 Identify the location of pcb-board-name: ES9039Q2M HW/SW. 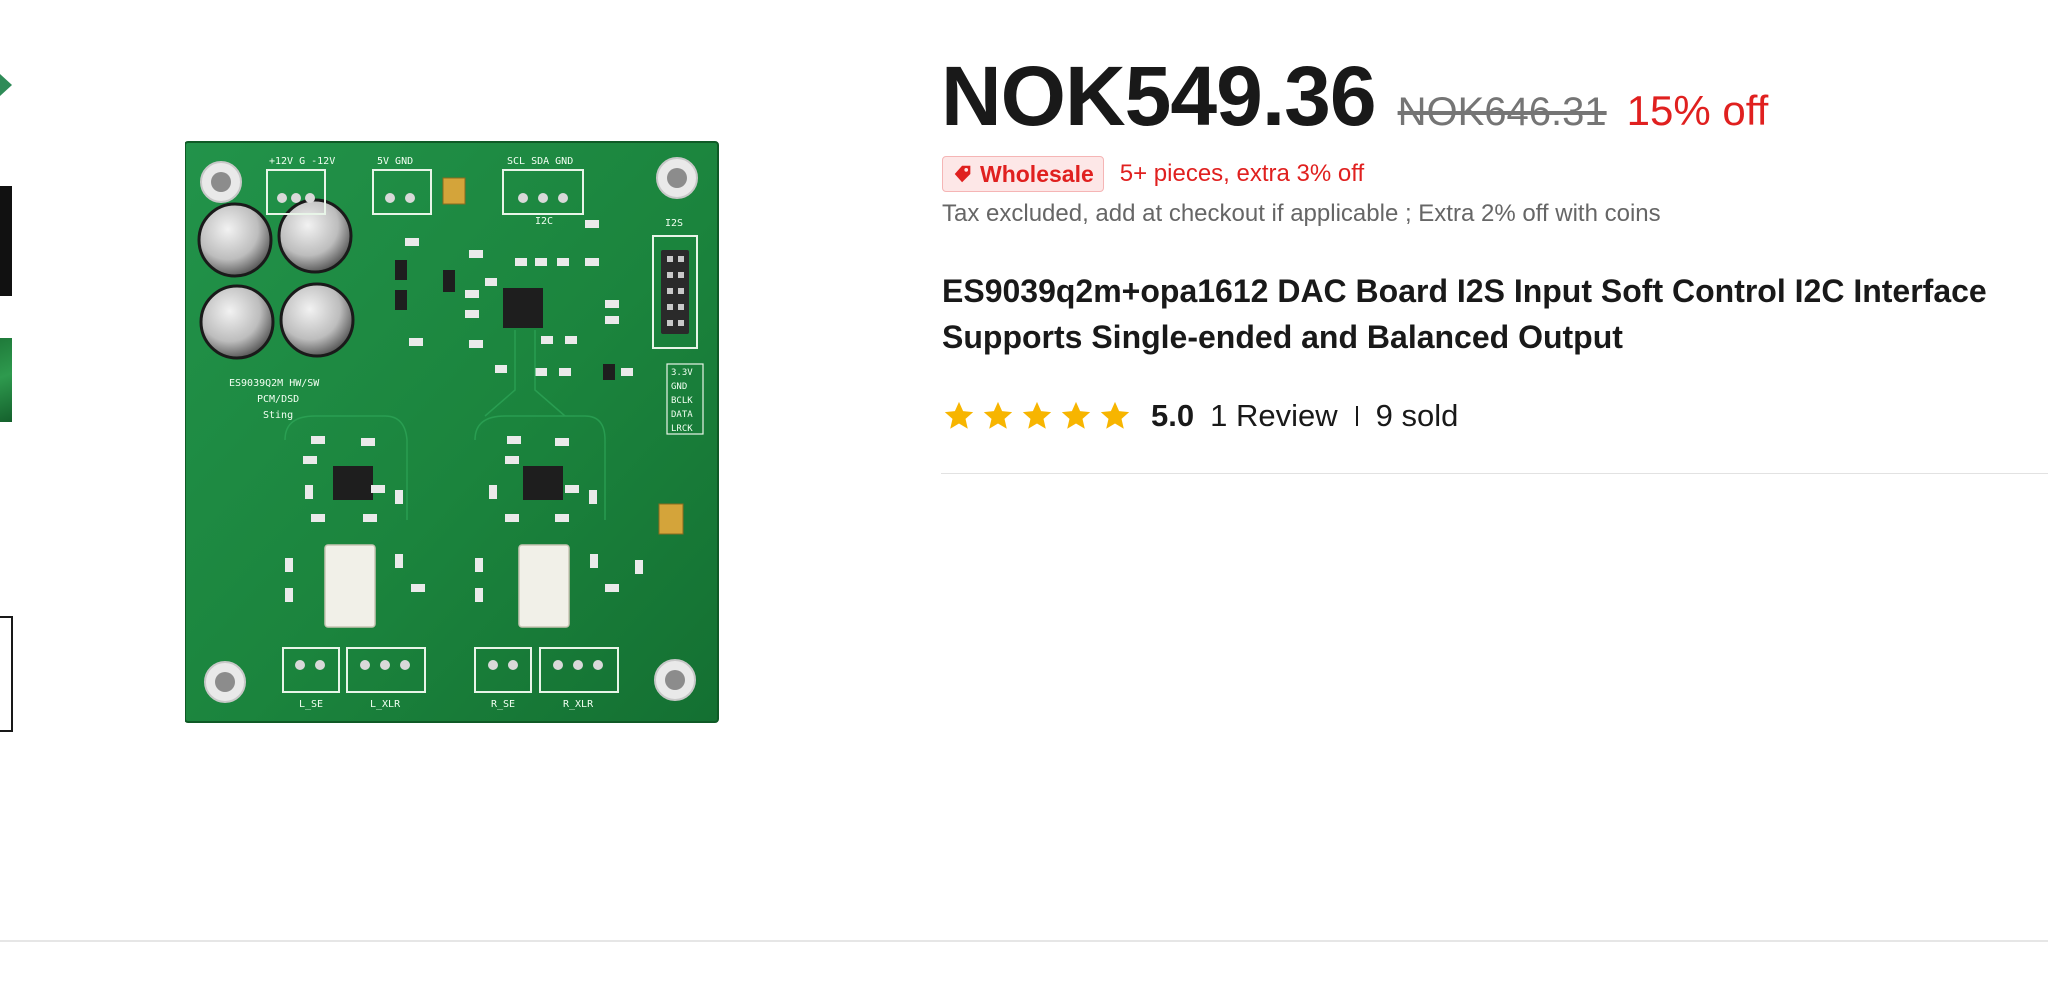
(274, 383).